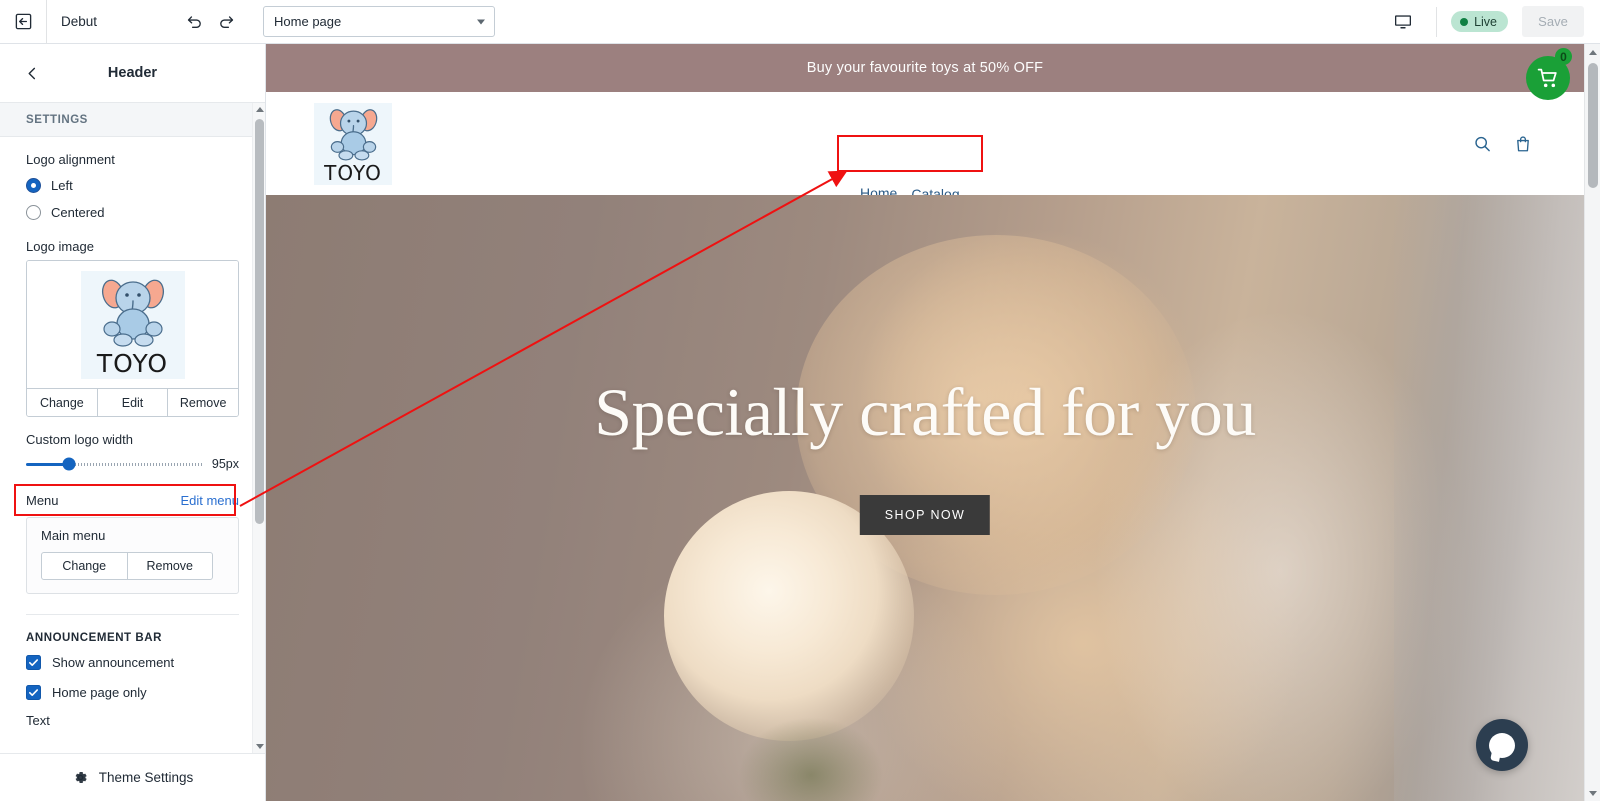 Image resolution: width=1600 pixels, height=801 pixels. I want to click on exit-editor-button, so click(23, 22).